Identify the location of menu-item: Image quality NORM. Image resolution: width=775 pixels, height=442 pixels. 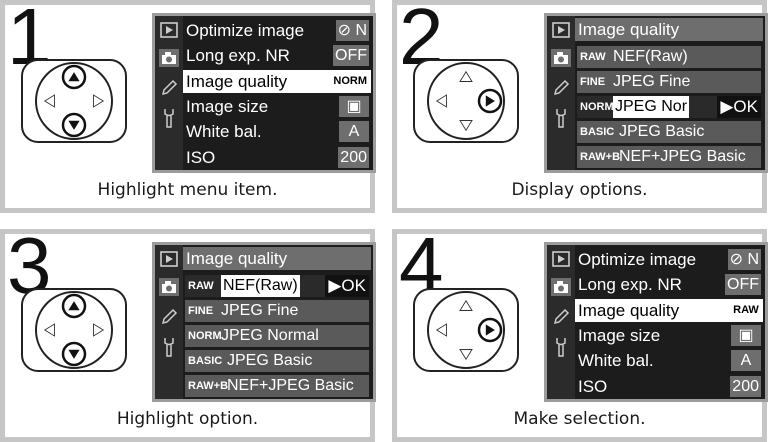
(277, 81).